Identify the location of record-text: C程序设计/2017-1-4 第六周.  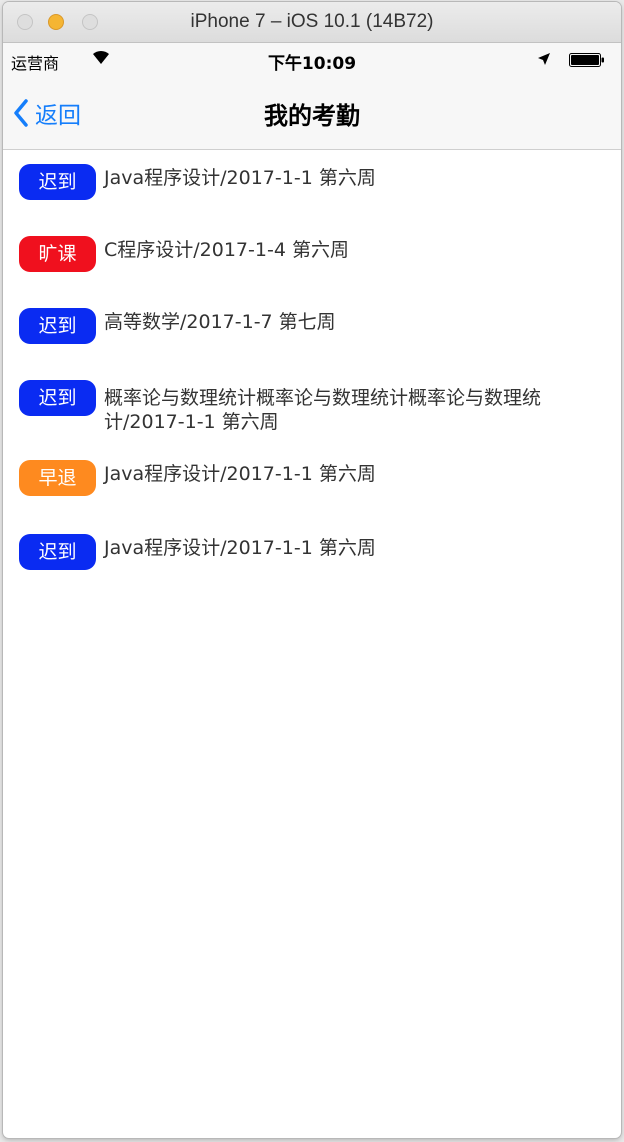
(226, 250).